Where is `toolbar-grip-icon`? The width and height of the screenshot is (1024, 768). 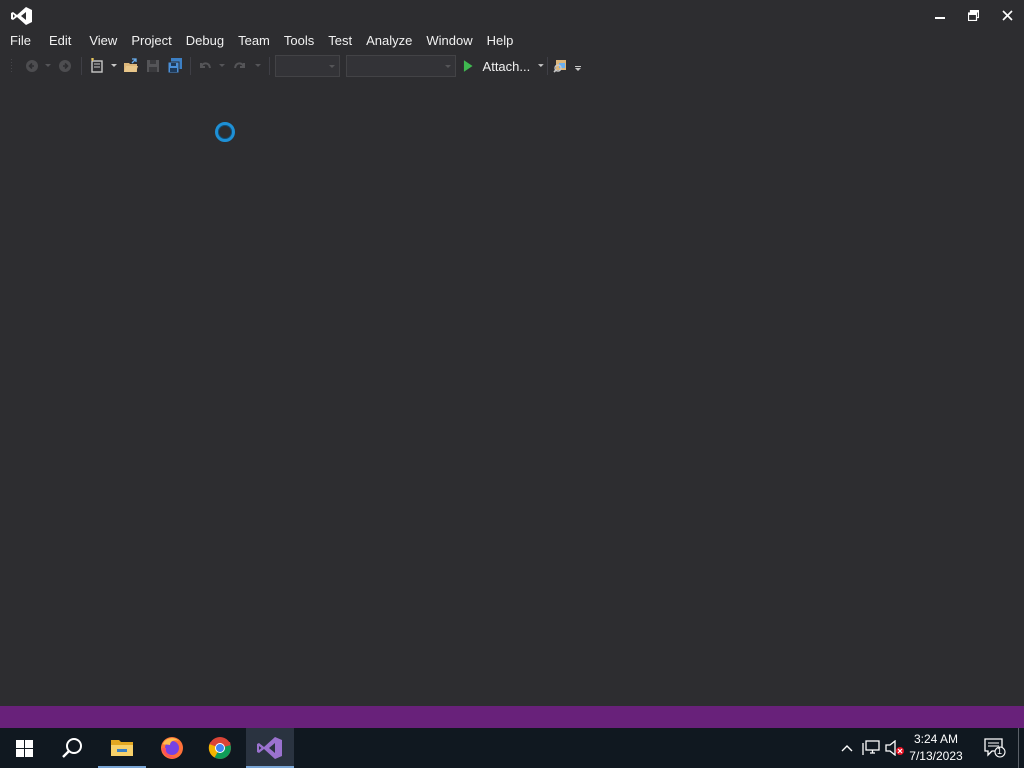 toolbar-grip-icon is located at coordinates (12, 66).